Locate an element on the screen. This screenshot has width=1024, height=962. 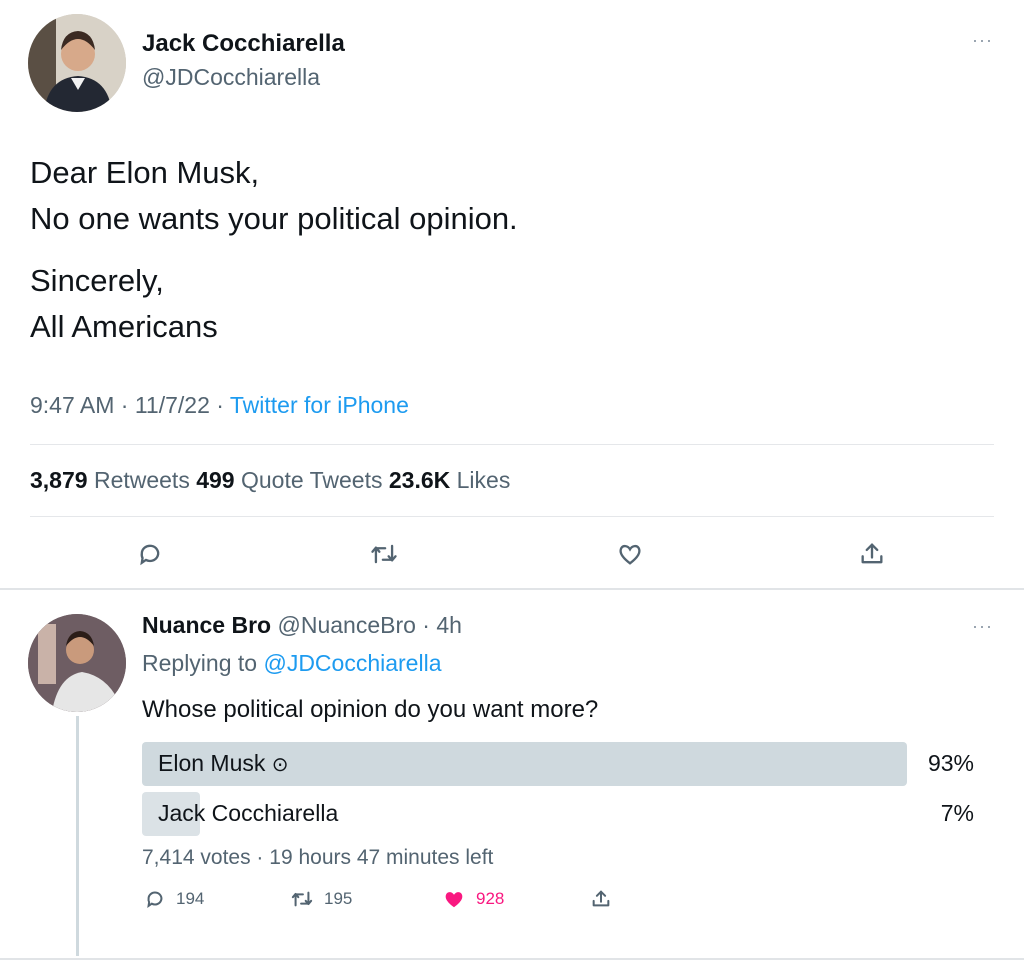
author-name: Jack Cocchiarella is located at coordinates (243, 44).